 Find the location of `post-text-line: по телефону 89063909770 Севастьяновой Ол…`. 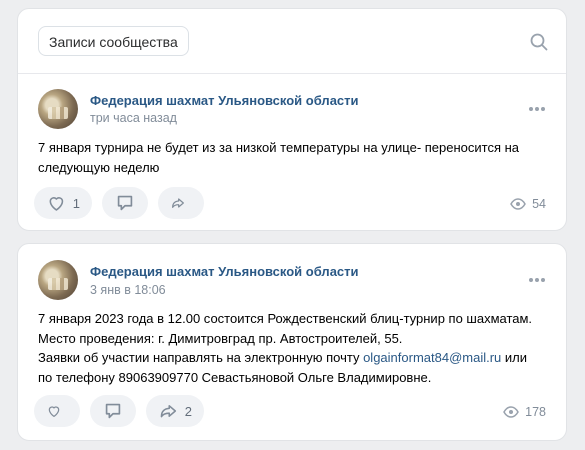

post-text-line: по телефону 89063909770 Севастьяновой Ол… is located at coordinates (235, 377).